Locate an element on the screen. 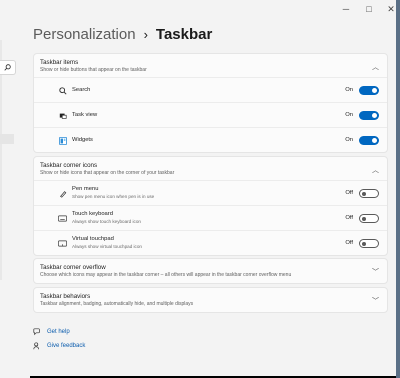  section-title: Taskbar corner icons is located at coordinates (69, 165).